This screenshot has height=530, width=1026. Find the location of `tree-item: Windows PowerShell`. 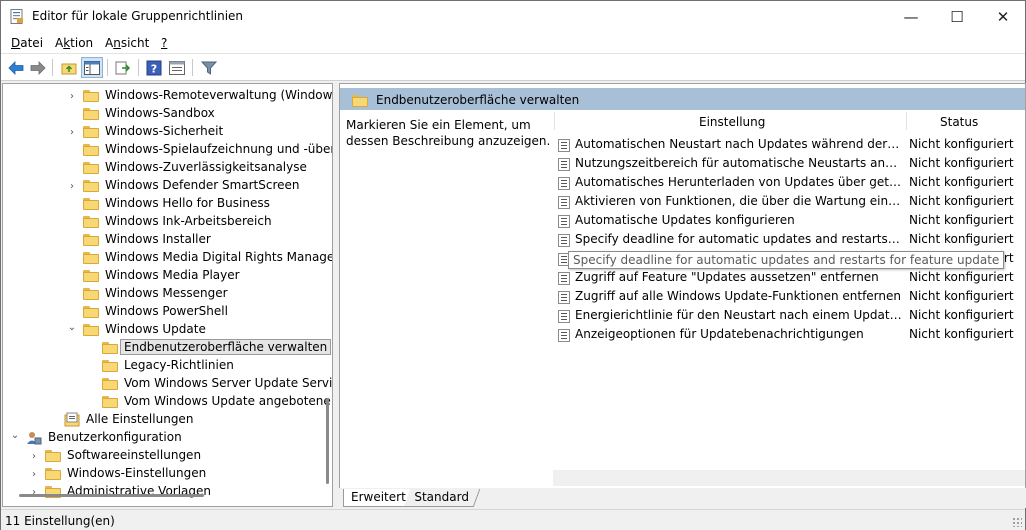

tree-item: Windows PowerShell is located at coordinates (163, 312).